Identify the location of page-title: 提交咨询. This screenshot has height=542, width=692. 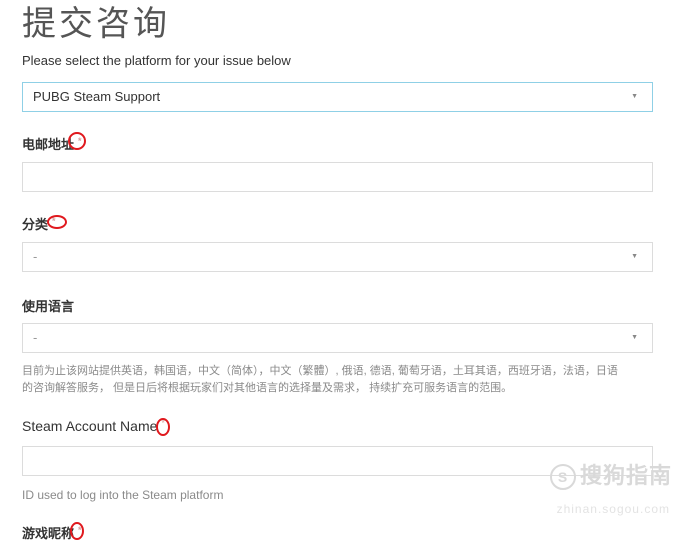
(96, 24).